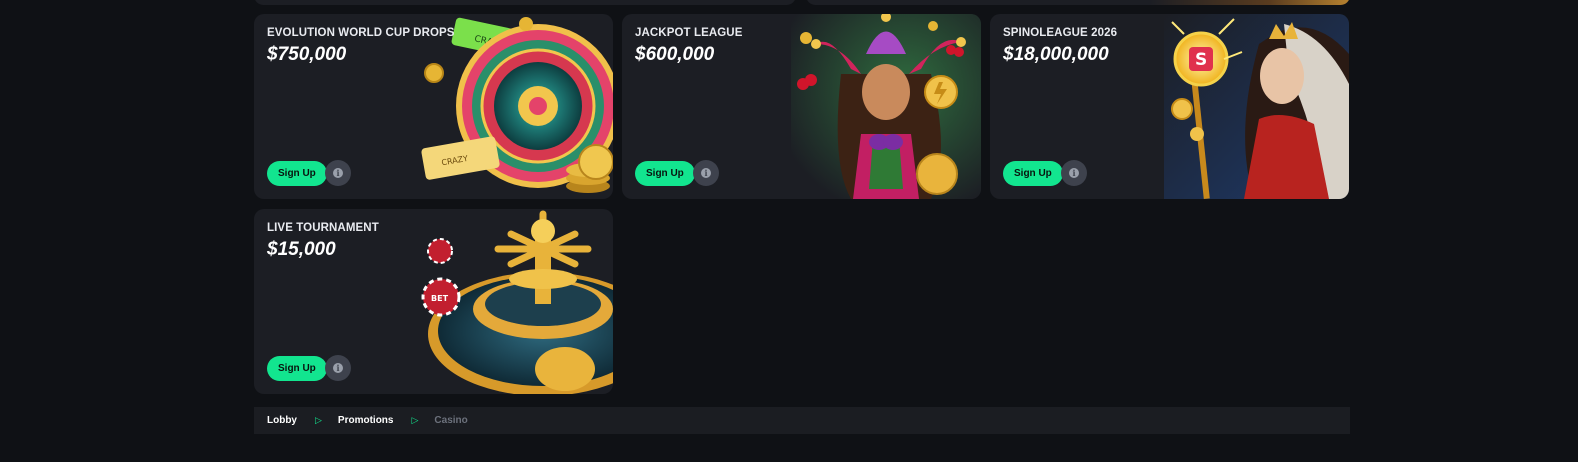 Image resolution: width=1578 pixels, height=462 pixels. I want to click on promo-title: JACKPOT LEAGUE, so click(689, 33).